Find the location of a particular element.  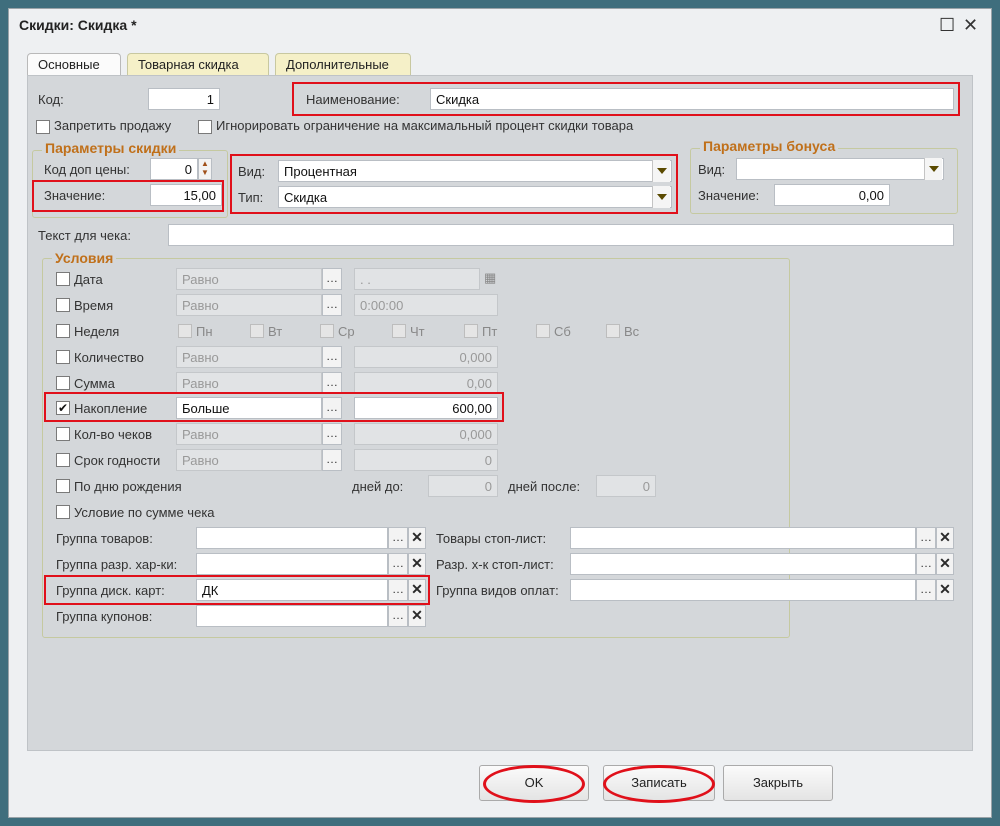

checks-count-op-input: Равно is located at coordinates (249, 434).